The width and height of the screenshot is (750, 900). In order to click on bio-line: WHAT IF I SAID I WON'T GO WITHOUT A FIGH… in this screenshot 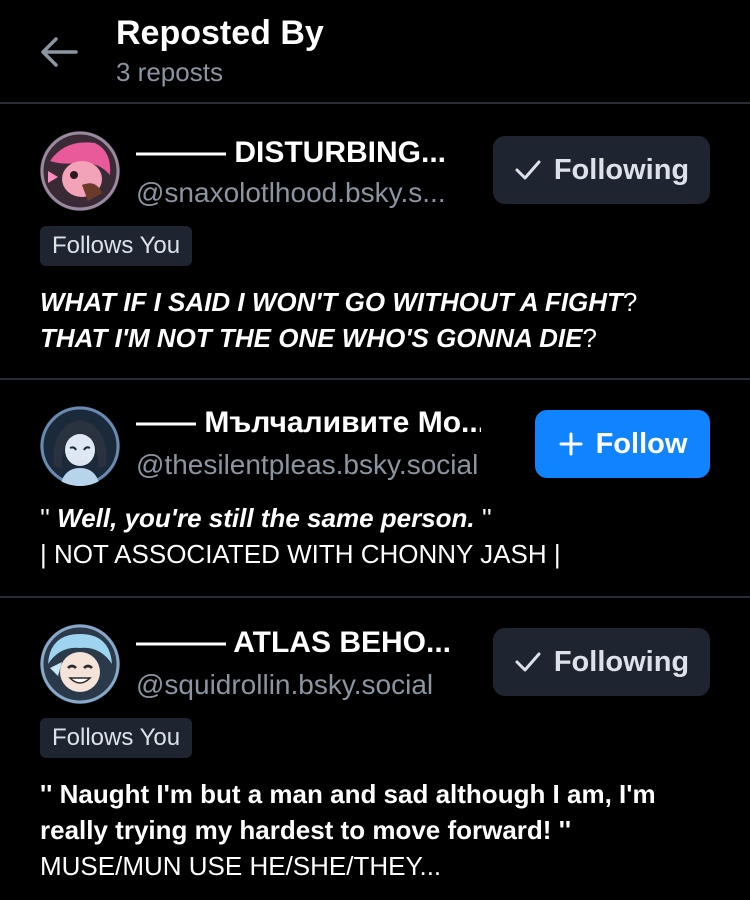, I will do `click(339, 302)`.